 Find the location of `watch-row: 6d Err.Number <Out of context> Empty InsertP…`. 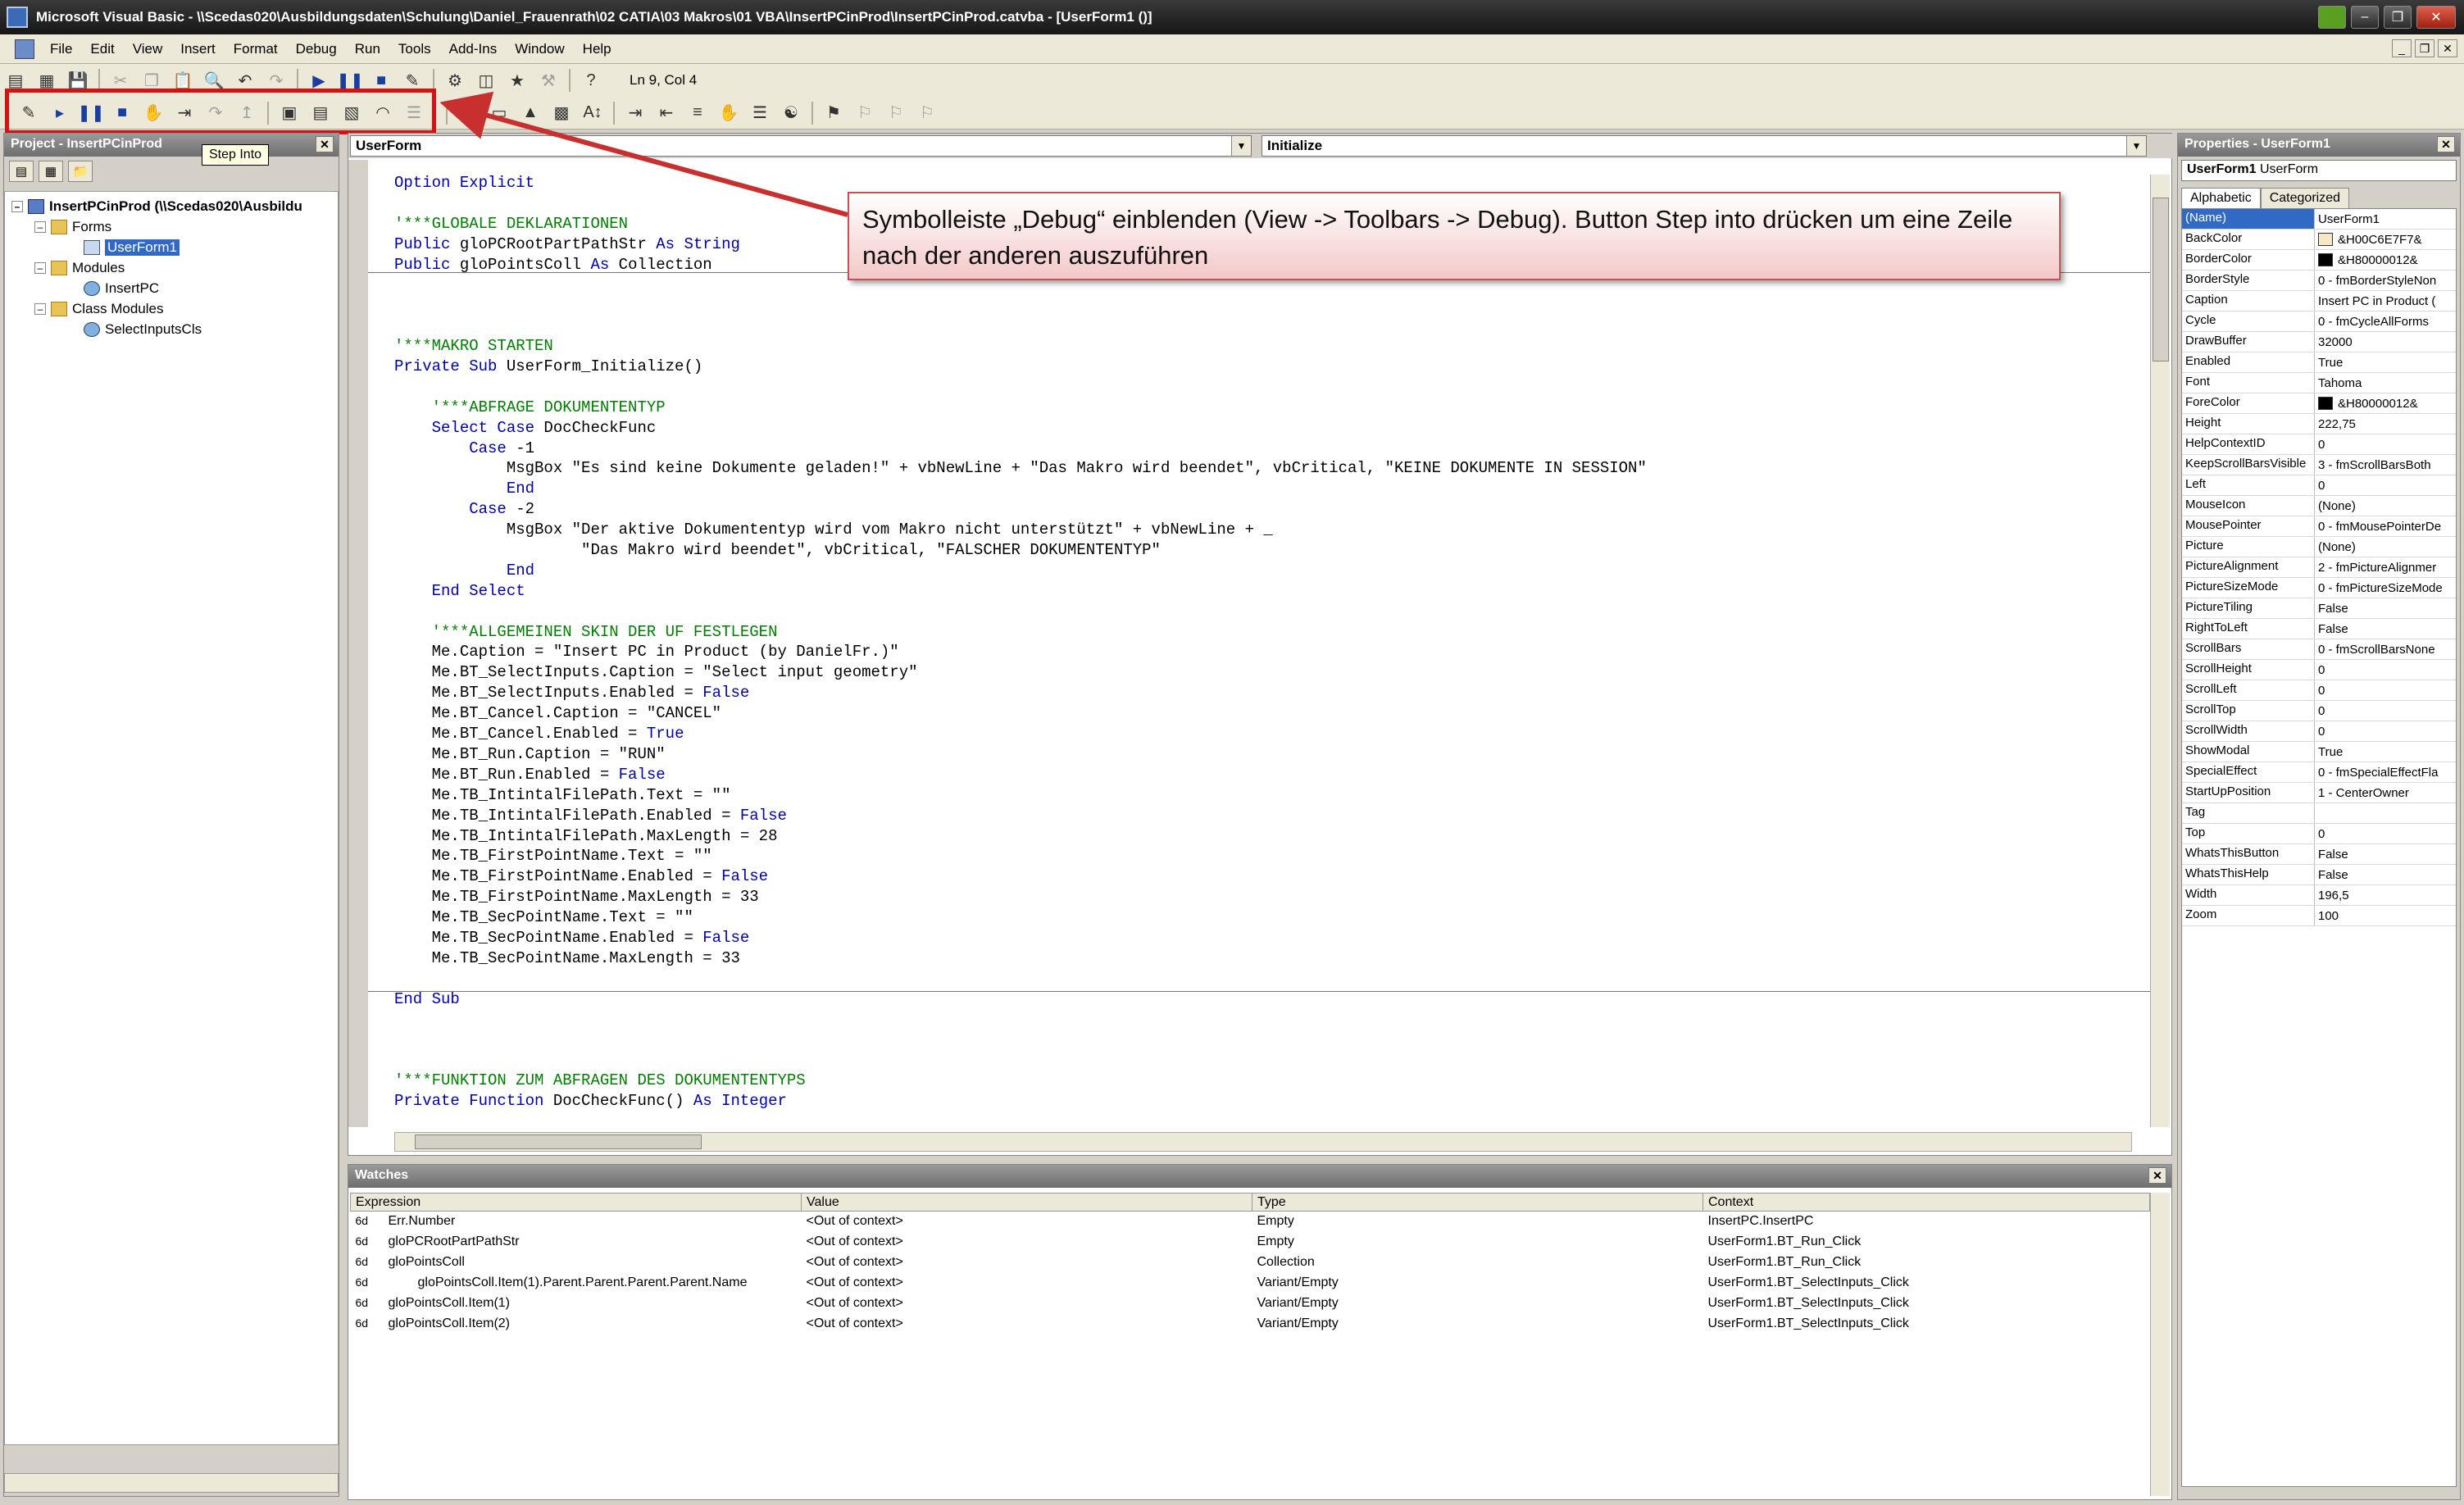

watch-row: 6d Err.Number <Out of context> Empty InsertP… is located at coordinates (1251, 1222).